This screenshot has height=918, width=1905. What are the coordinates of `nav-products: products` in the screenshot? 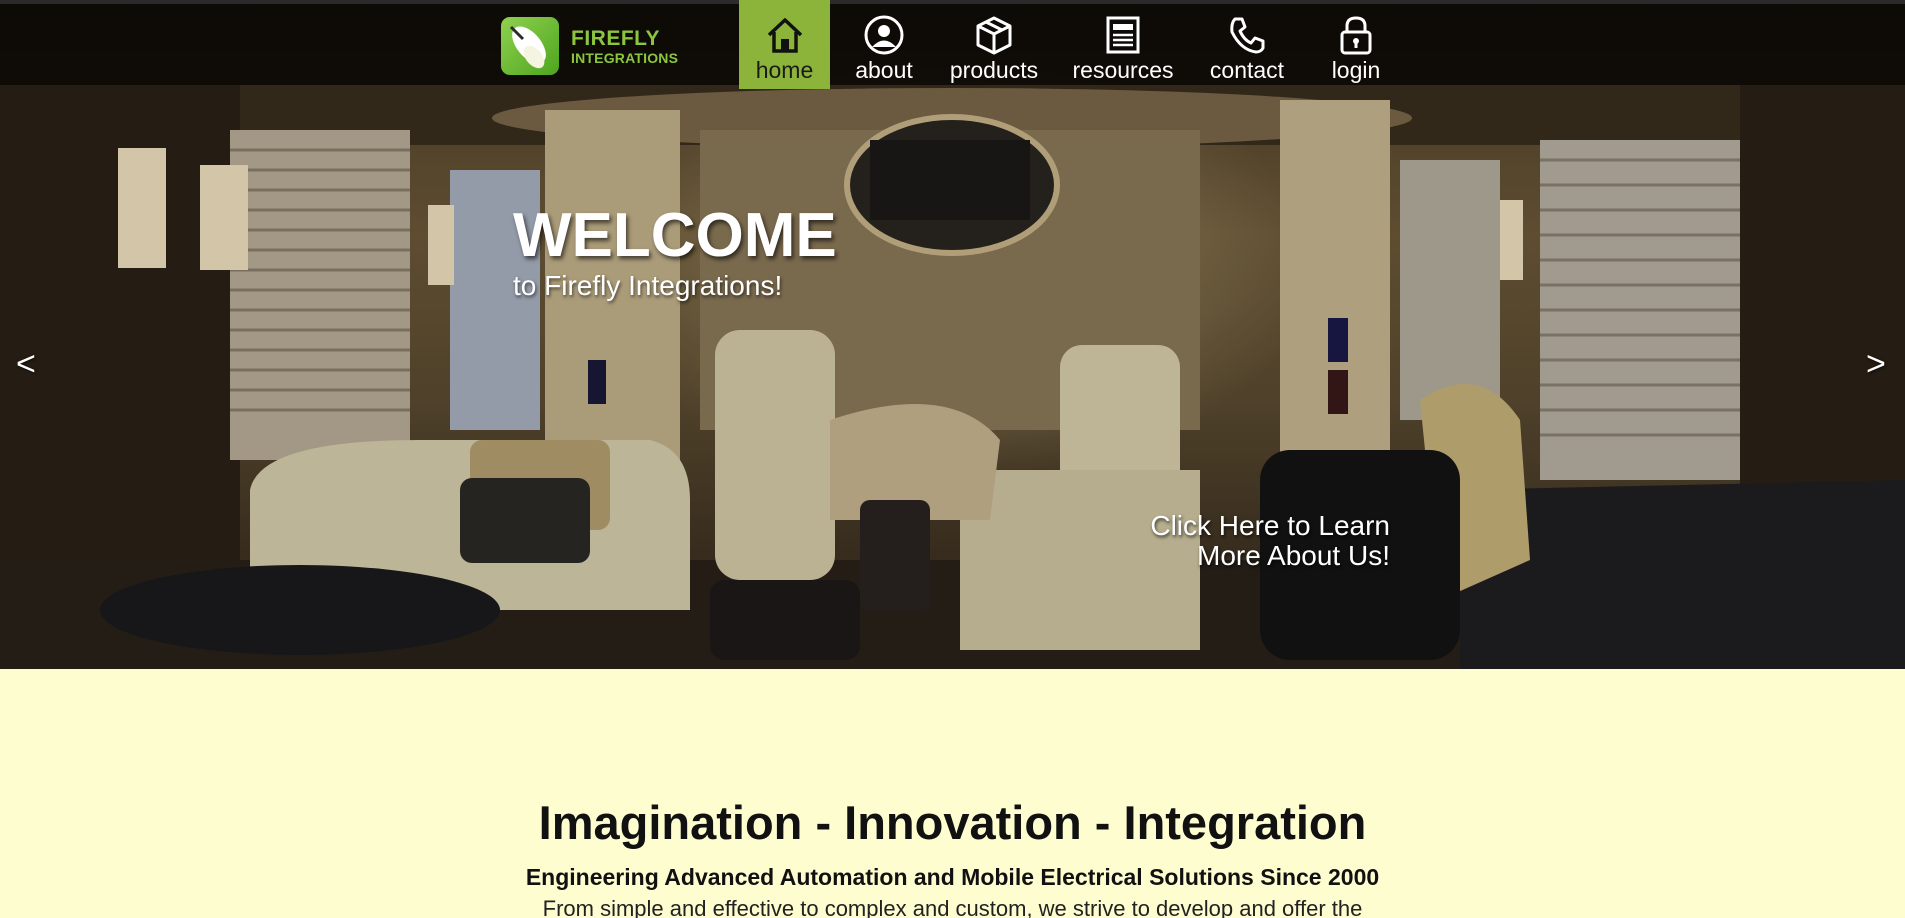 It's located at (994, 44).